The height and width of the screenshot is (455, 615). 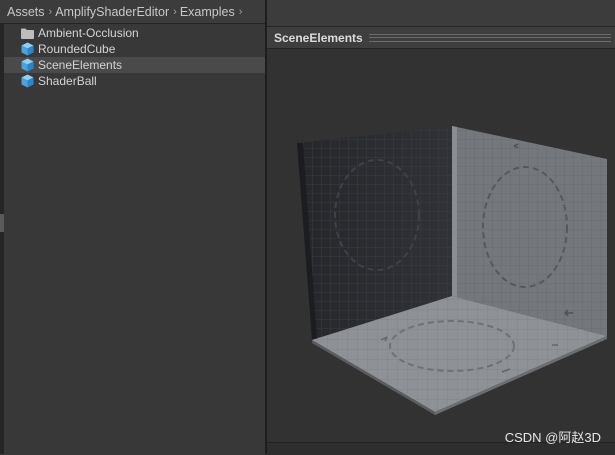 What do you see at coordinates (552, 437) in the screenshot?
I see `watermark: CSDN @阿赵3D` at bounding box center [552, 437].